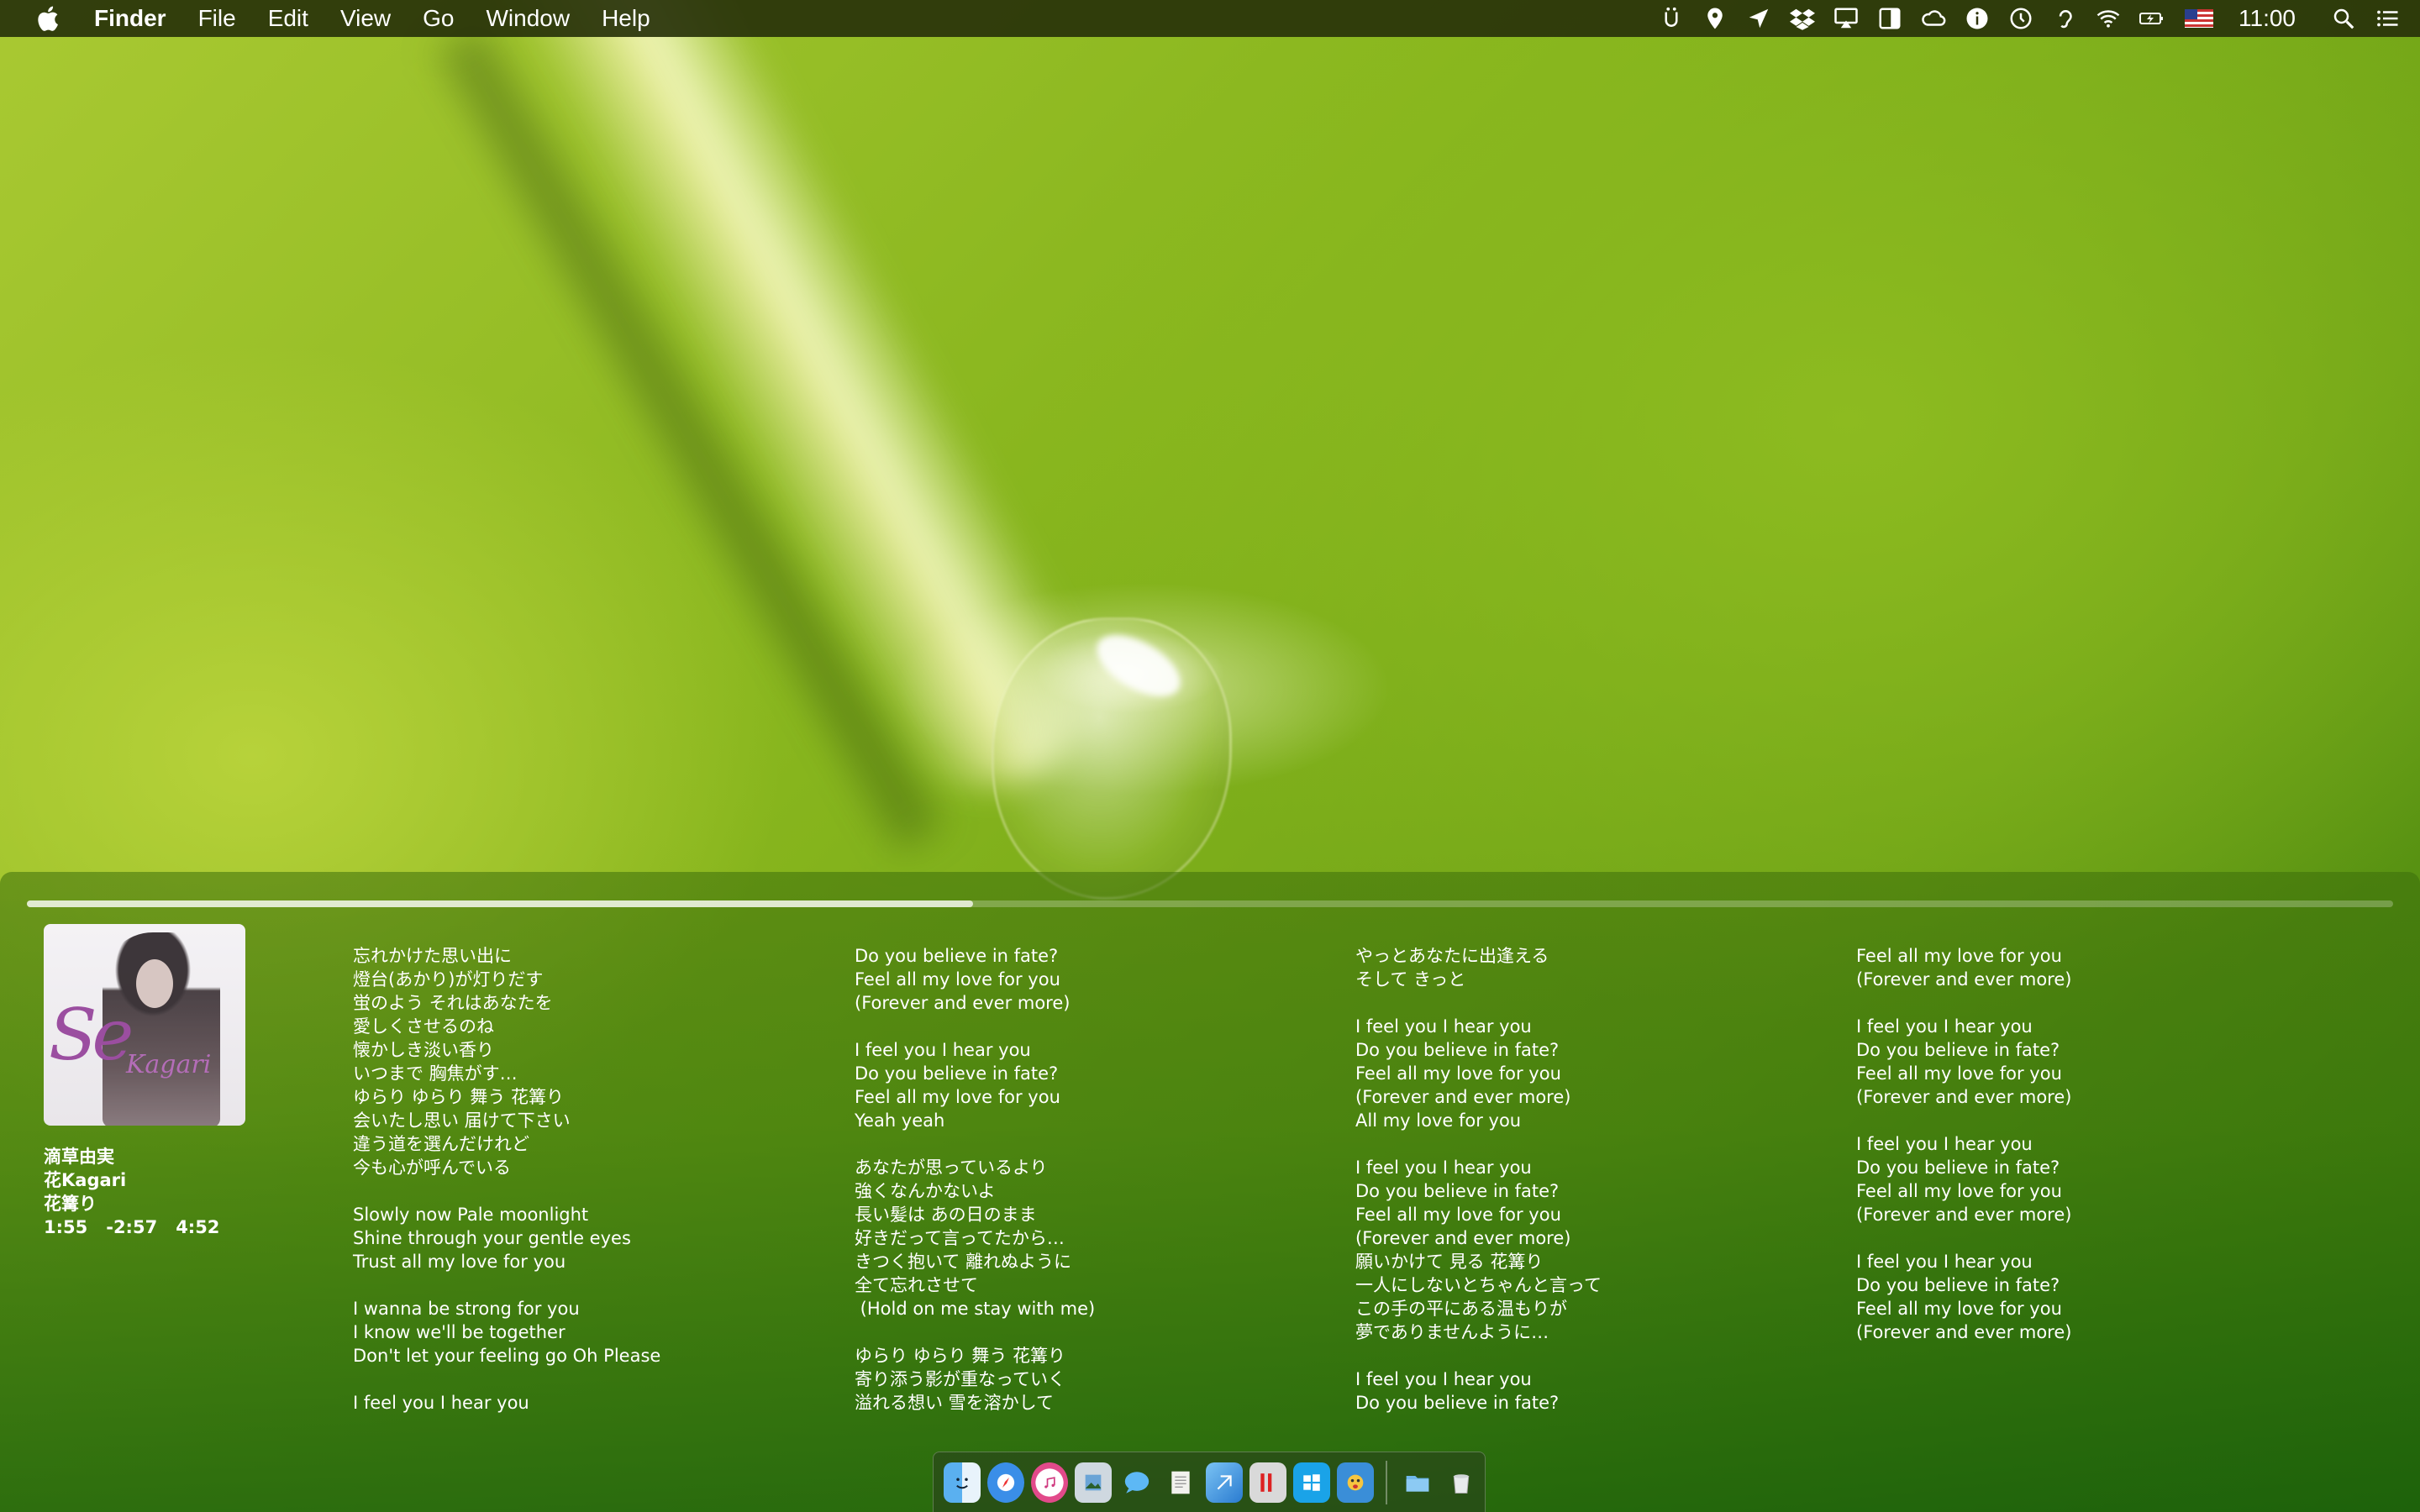 This screenshot has width=2420, height=1512. What do you see at coordinates (1417, 1482) in the screenshot?
I see `folder-icon` at bounding box center [1417, 1482].